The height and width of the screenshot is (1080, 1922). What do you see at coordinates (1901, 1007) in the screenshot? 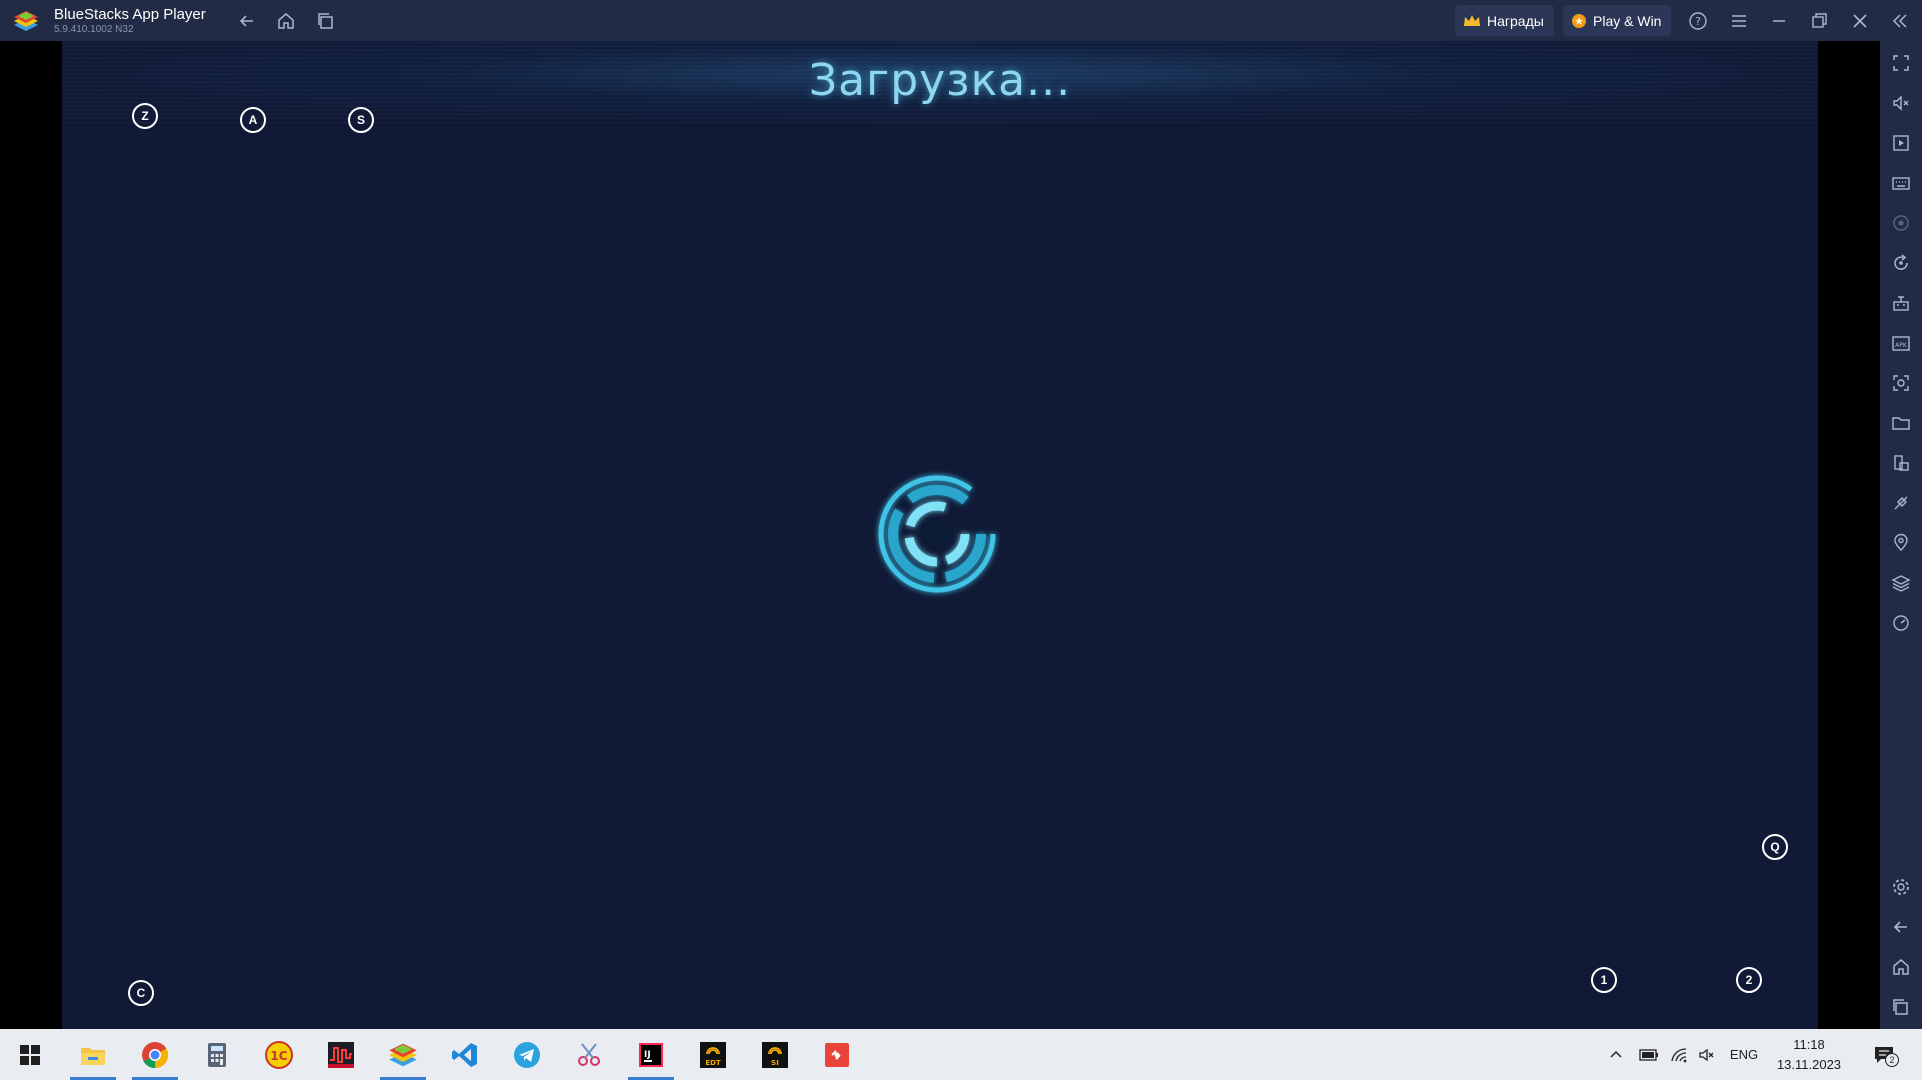
I see `android-recents-icon` at bounding box center [1901, 1007].